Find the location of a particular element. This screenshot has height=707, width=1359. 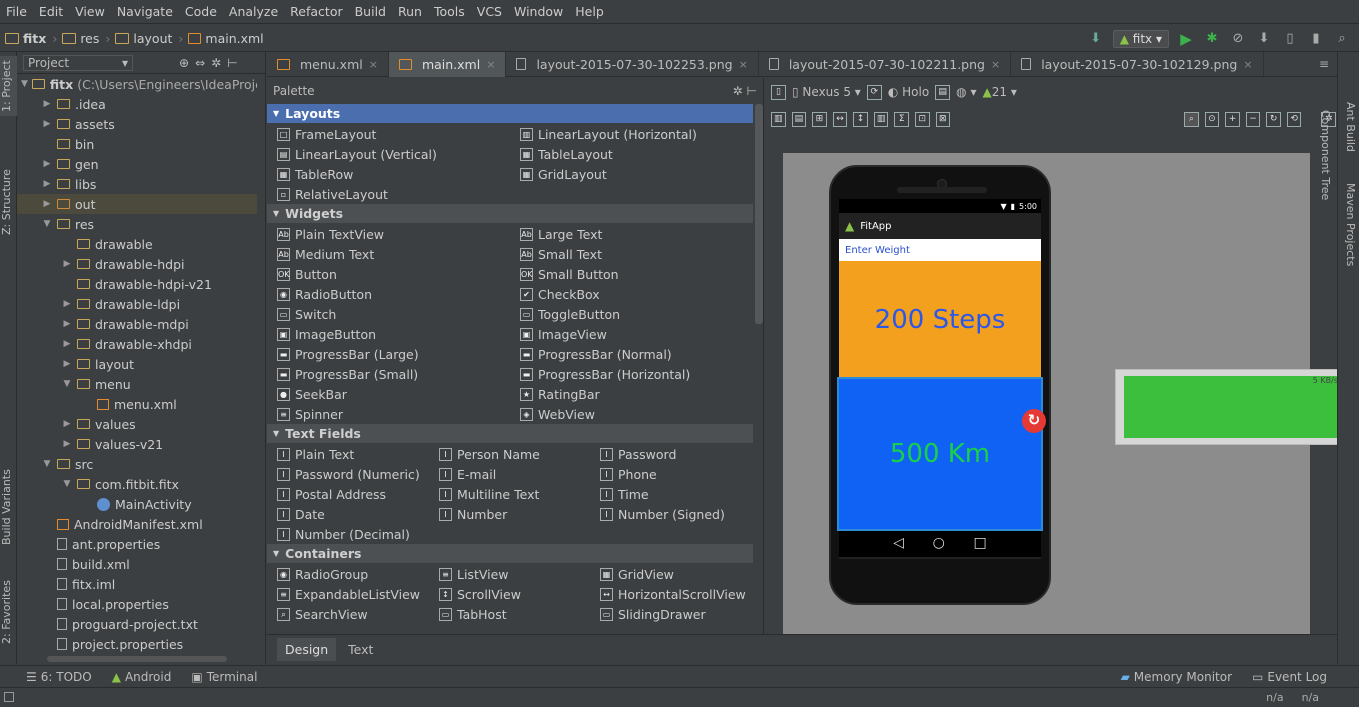

tree-item: ▶ drawable-xhdpi is located at coordinates (137, 344).